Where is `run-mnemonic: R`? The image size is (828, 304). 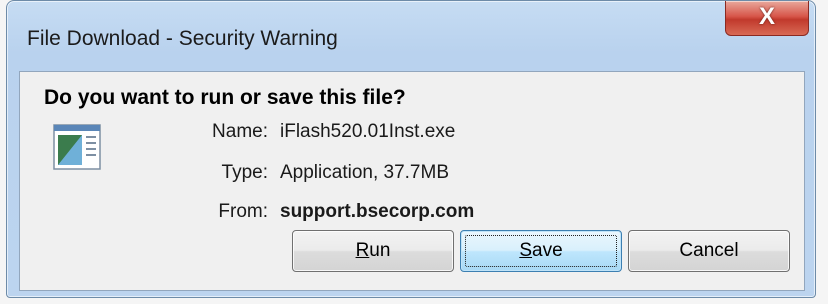 run-mnemonic: R is located at coordinates (362, 250).